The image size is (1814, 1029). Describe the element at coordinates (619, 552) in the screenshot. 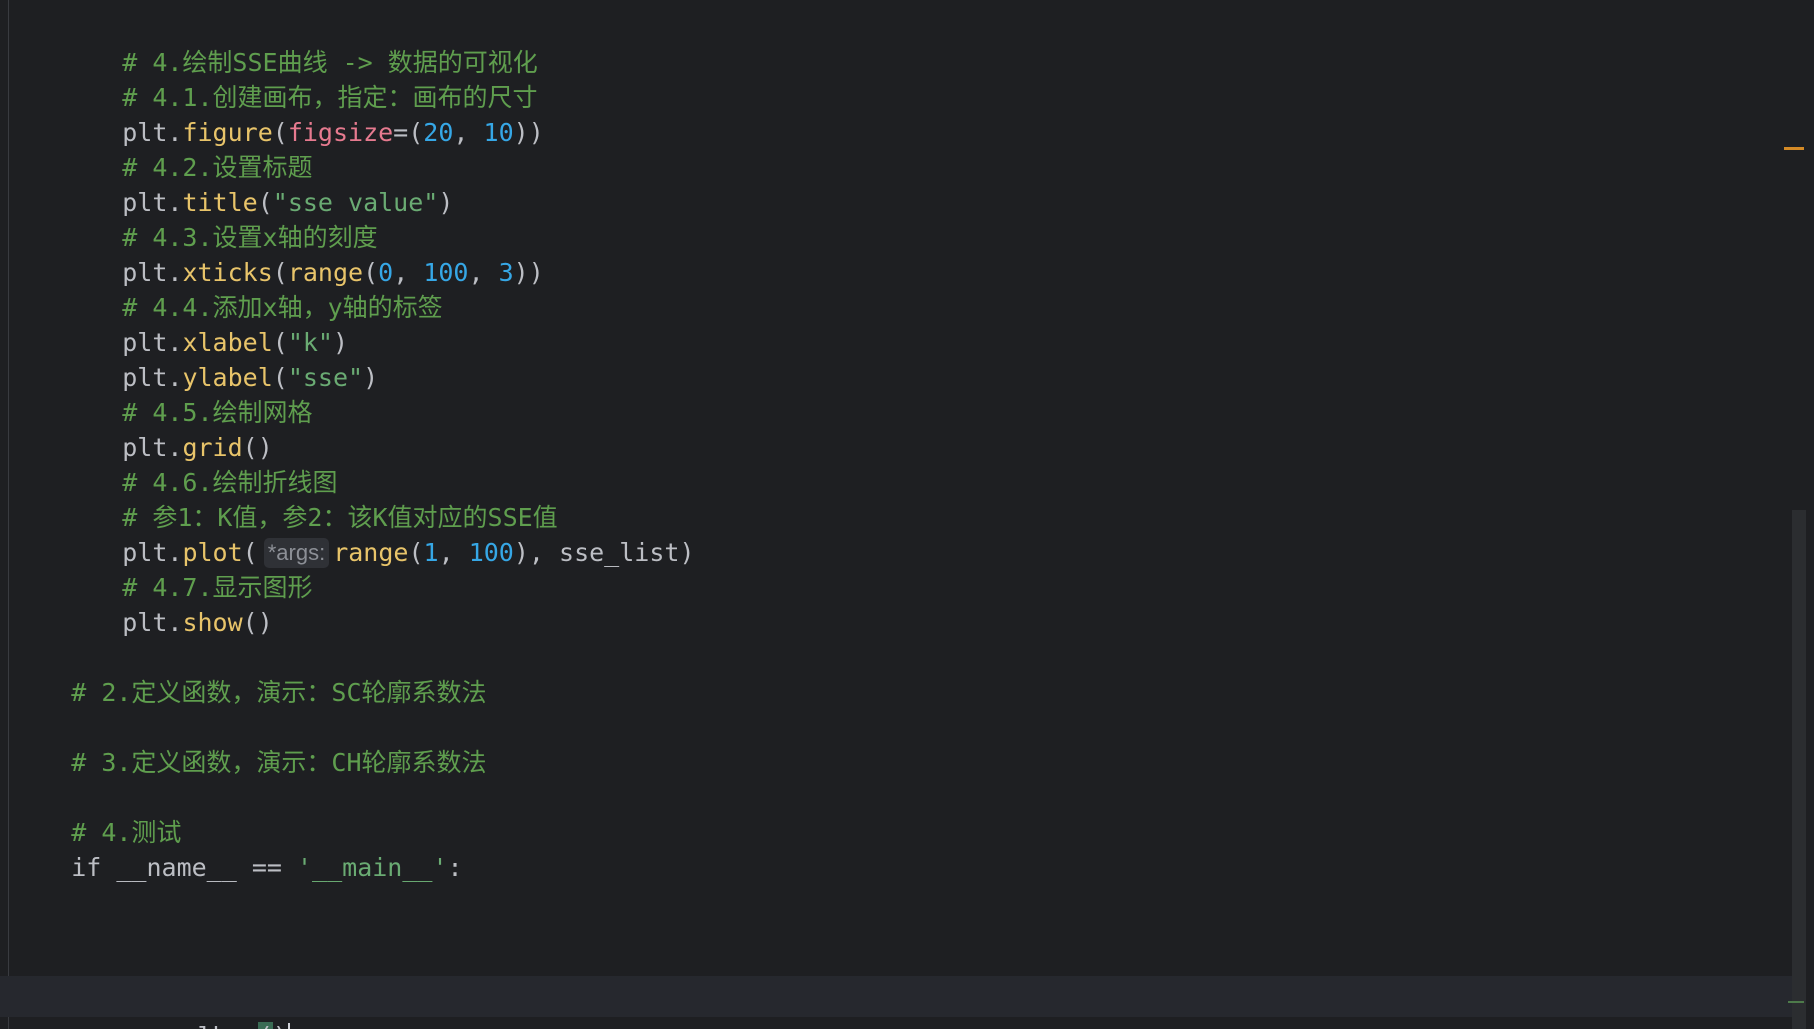

I see `identifier: sse_list` at that location.